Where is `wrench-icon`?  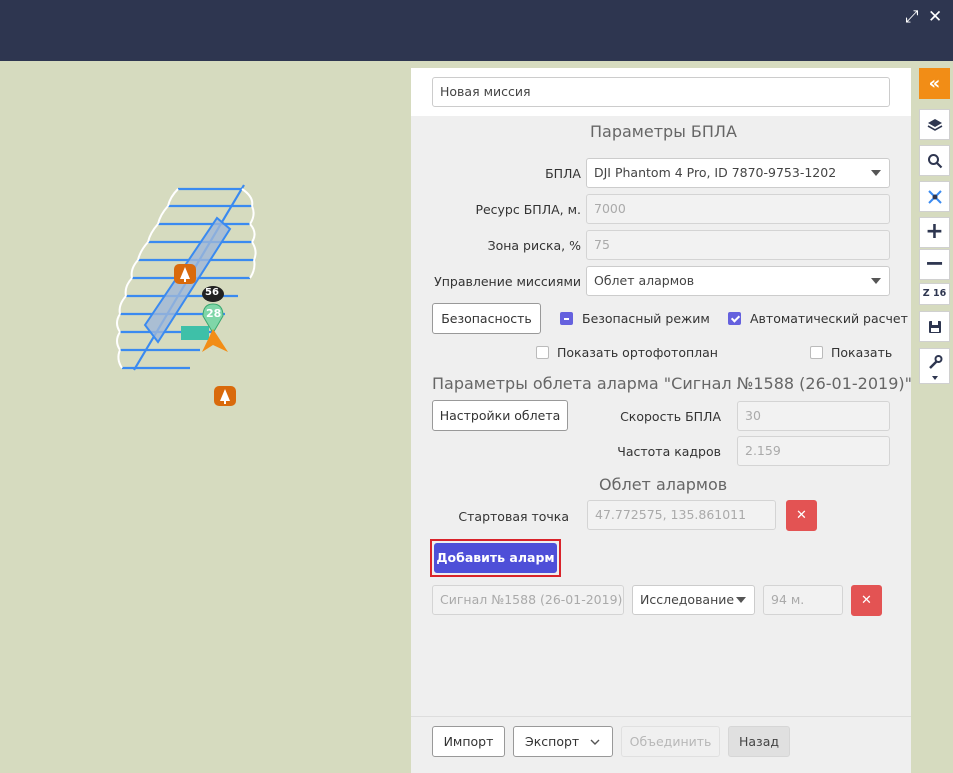
wrench-icon is located at coordinates (934, 366).